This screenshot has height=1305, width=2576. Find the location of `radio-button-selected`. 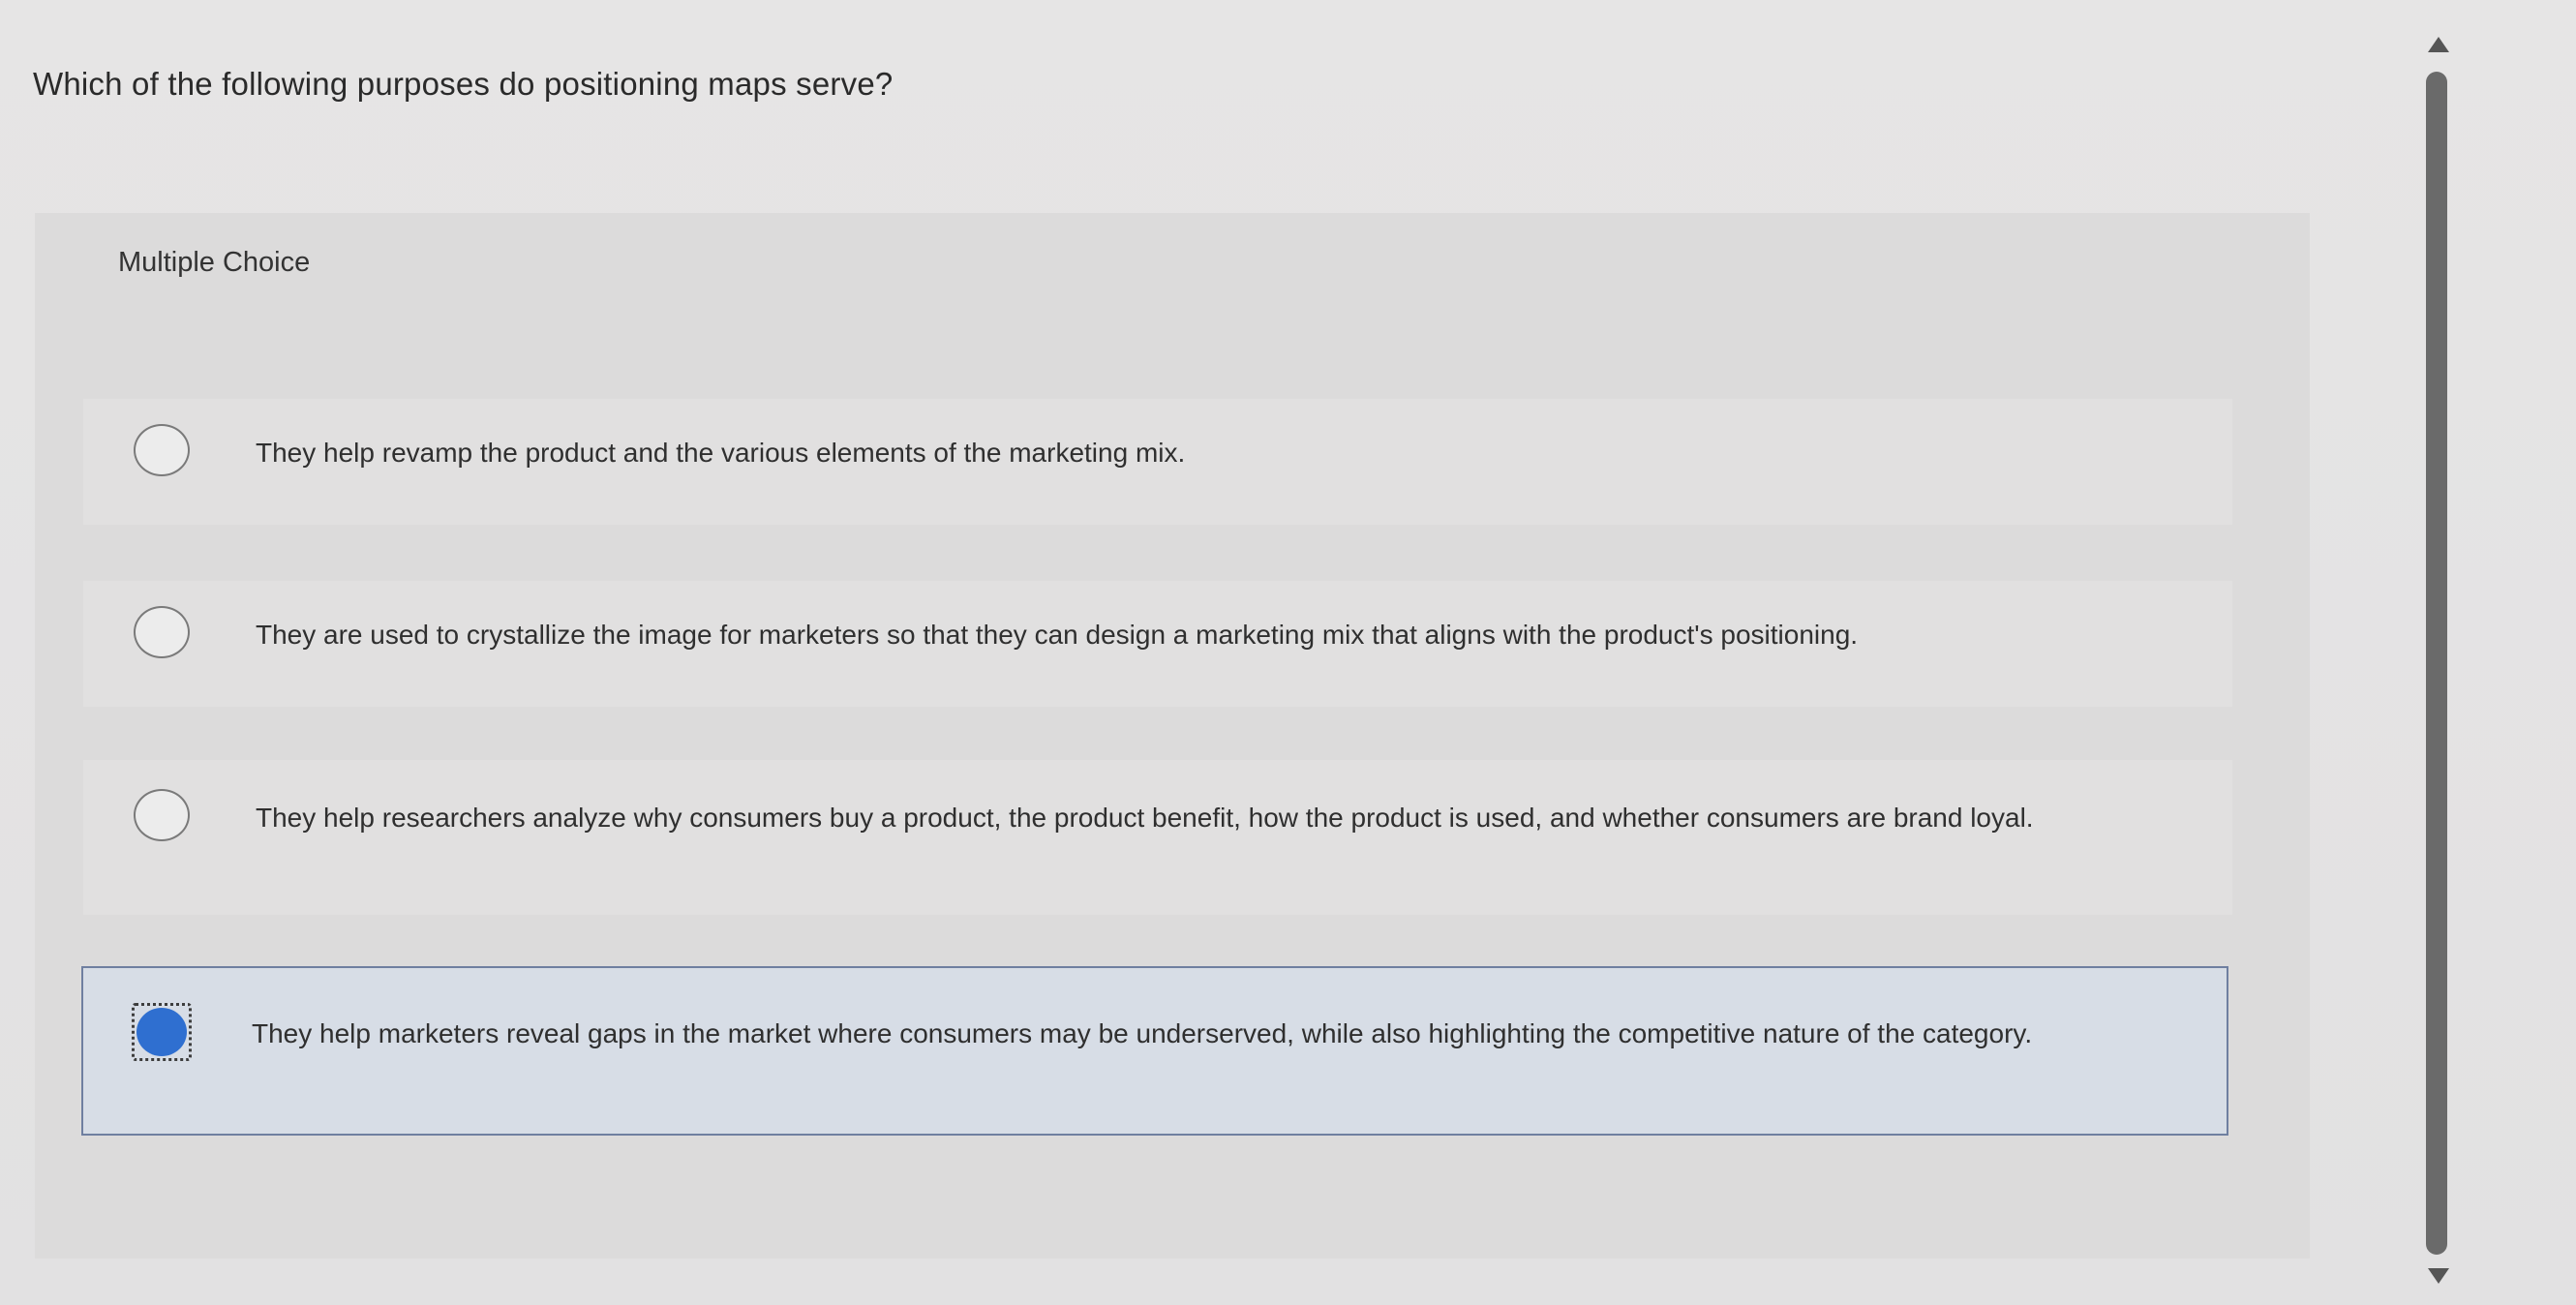

radio-button-selected is located at coordinates (162, 1032).